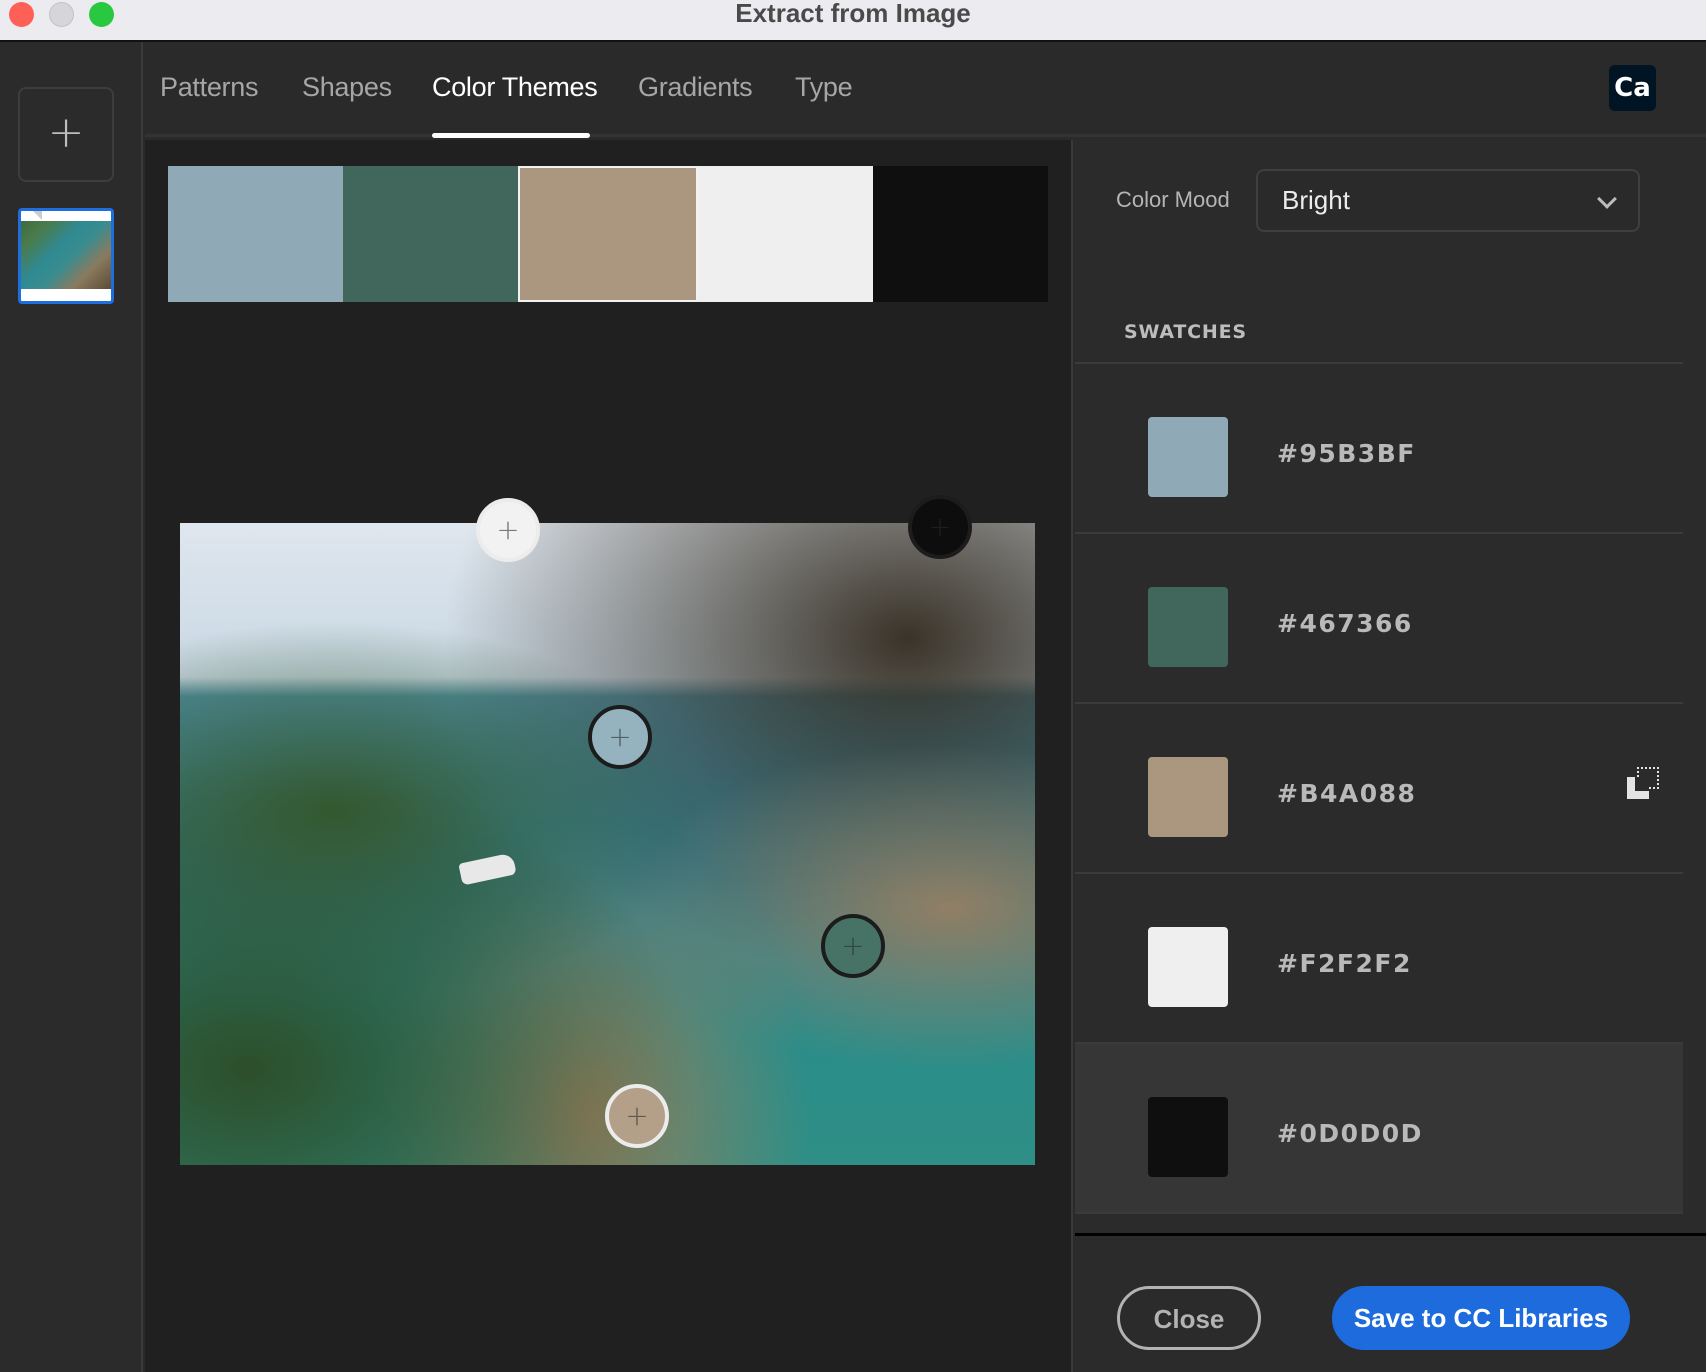  Describe the element at coordinates (209, 87) in the screenshot. I see `tab-patterns: Patterns` at that location.